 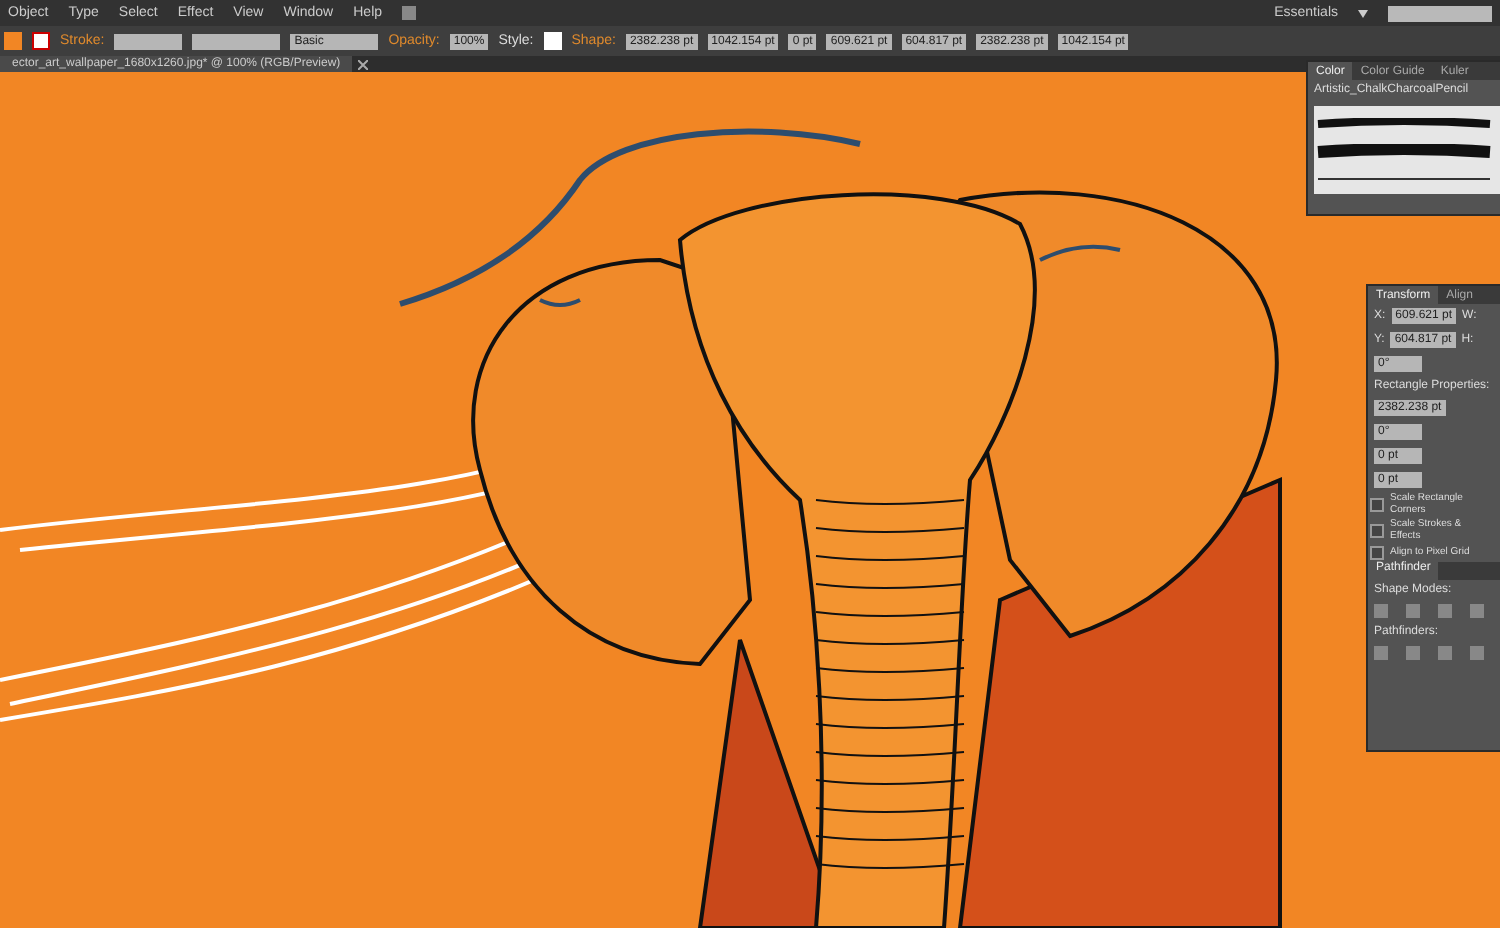 I want to click on fill-swatch, so click(x=13, y=41).